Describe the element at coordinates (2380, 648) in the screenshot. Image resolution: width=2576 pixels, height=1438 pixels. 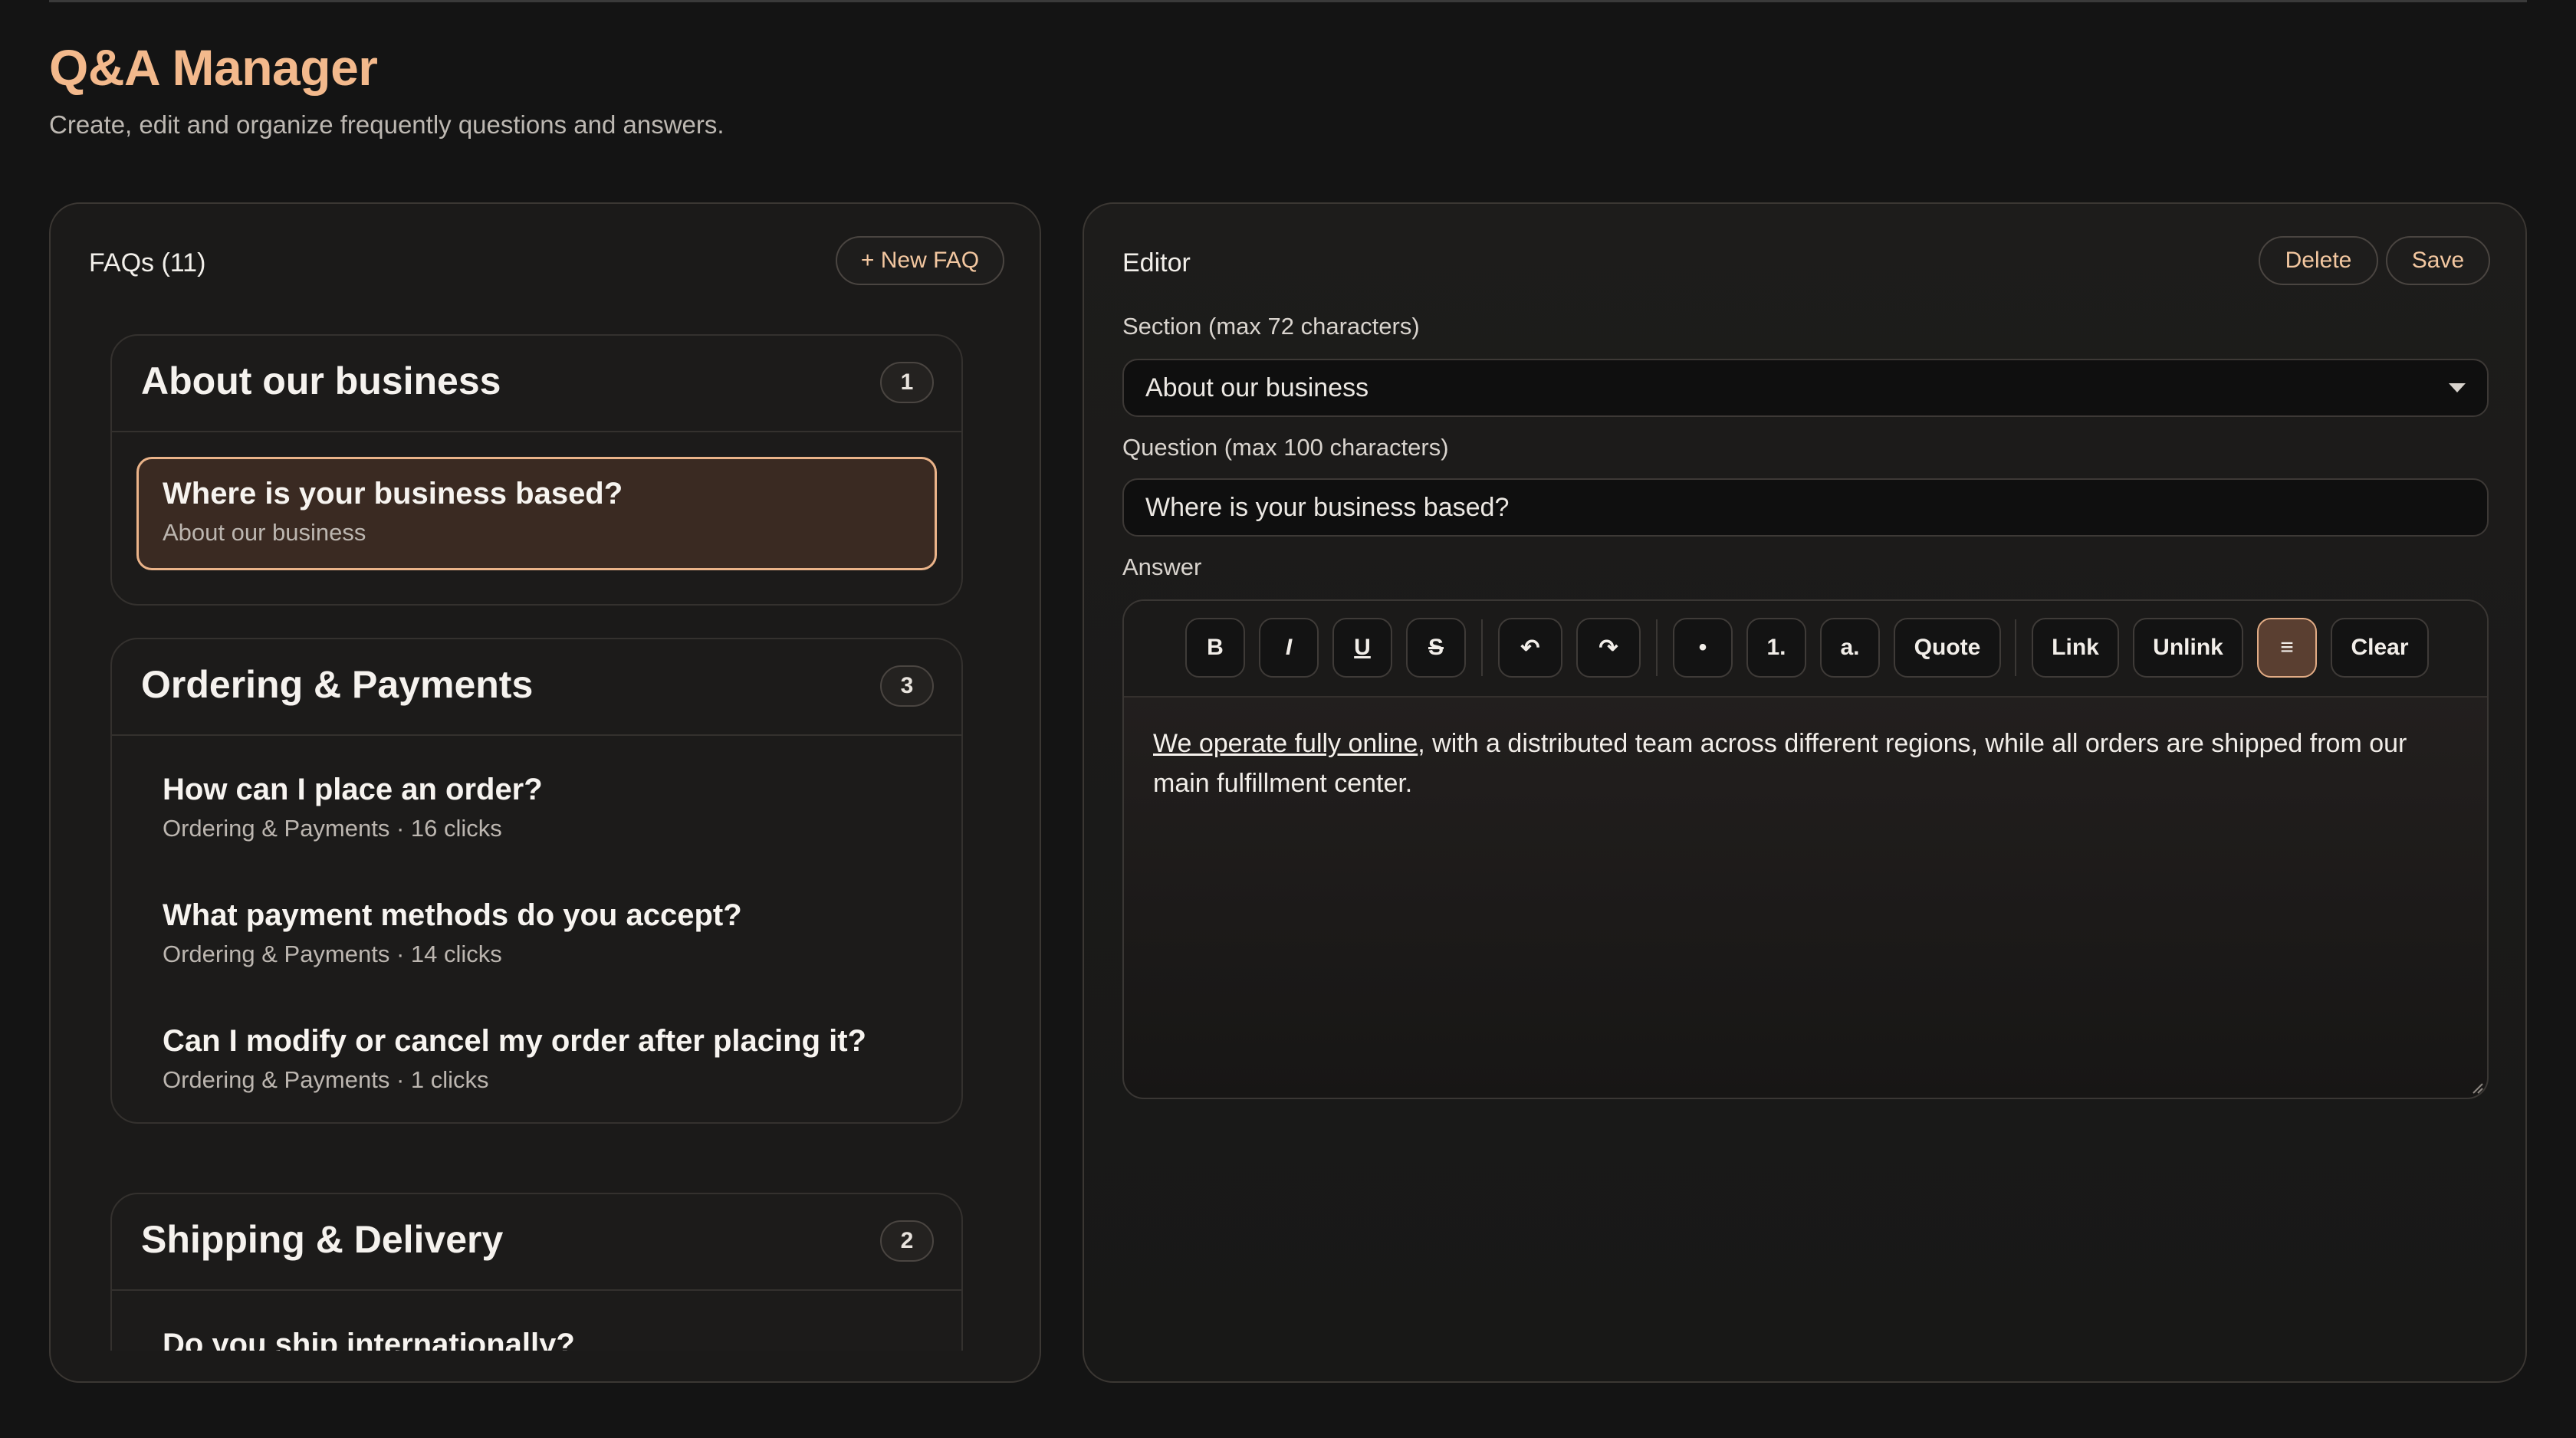
I see `clear-formatting-button: Clear` at that location.